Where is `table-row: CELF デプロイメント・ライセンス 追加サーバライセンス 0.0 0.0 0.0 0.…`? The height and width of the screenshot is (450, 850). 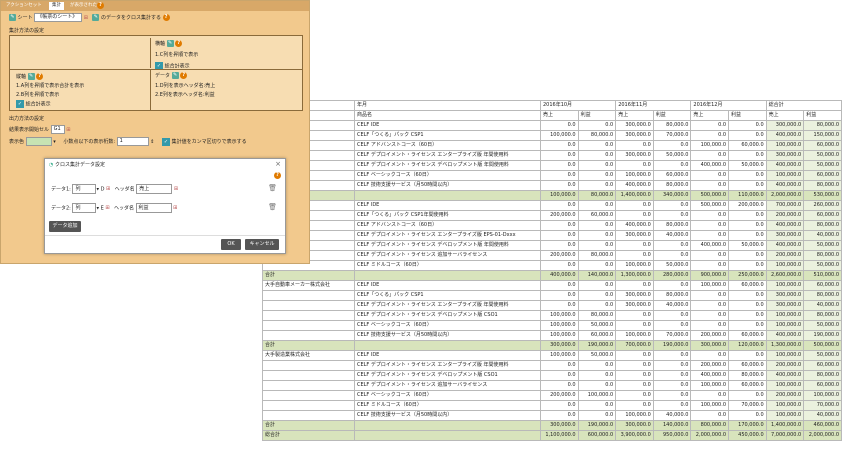 table-row: CELF デプロイメント・ライセンス 追加サーバライセンス 0.0 0.0 0.0 0.… is located at coordinates (552, 385).